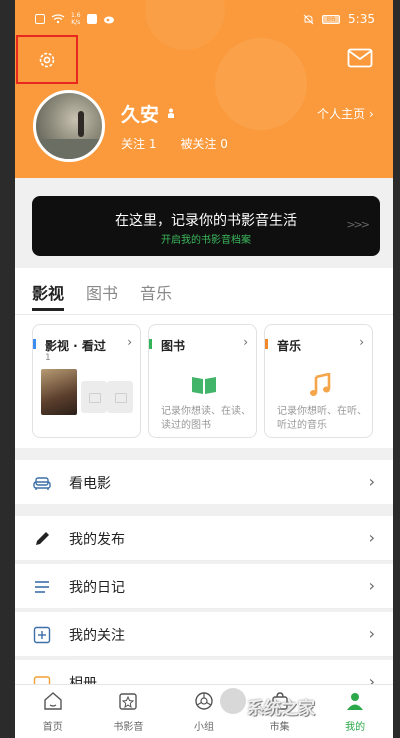 The height and width of the screenshot is (738, 400). What do you see at coordinates (40, 19) in the screenshot?
I see `sim-icon` at bounding box center [40, 19].